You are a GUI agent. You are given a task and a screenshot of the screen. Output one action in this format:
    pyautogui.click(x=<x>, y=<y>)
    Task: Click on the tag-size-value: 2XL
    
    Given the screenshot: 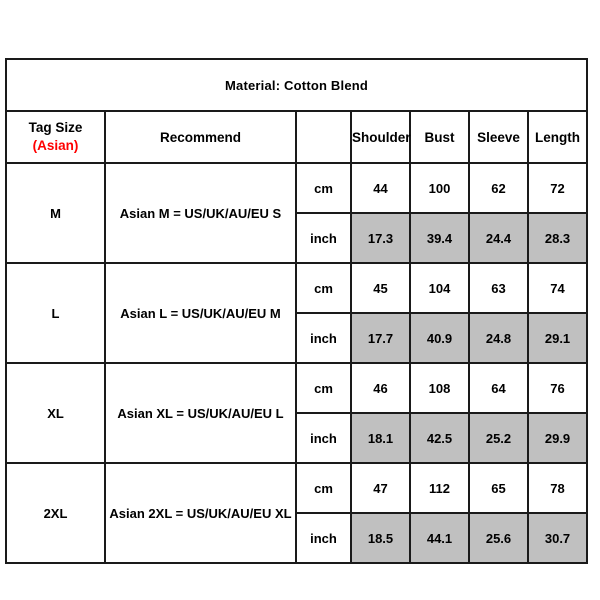 What is the action you would take?
    pyautogui.click(x=55, y=513)
    